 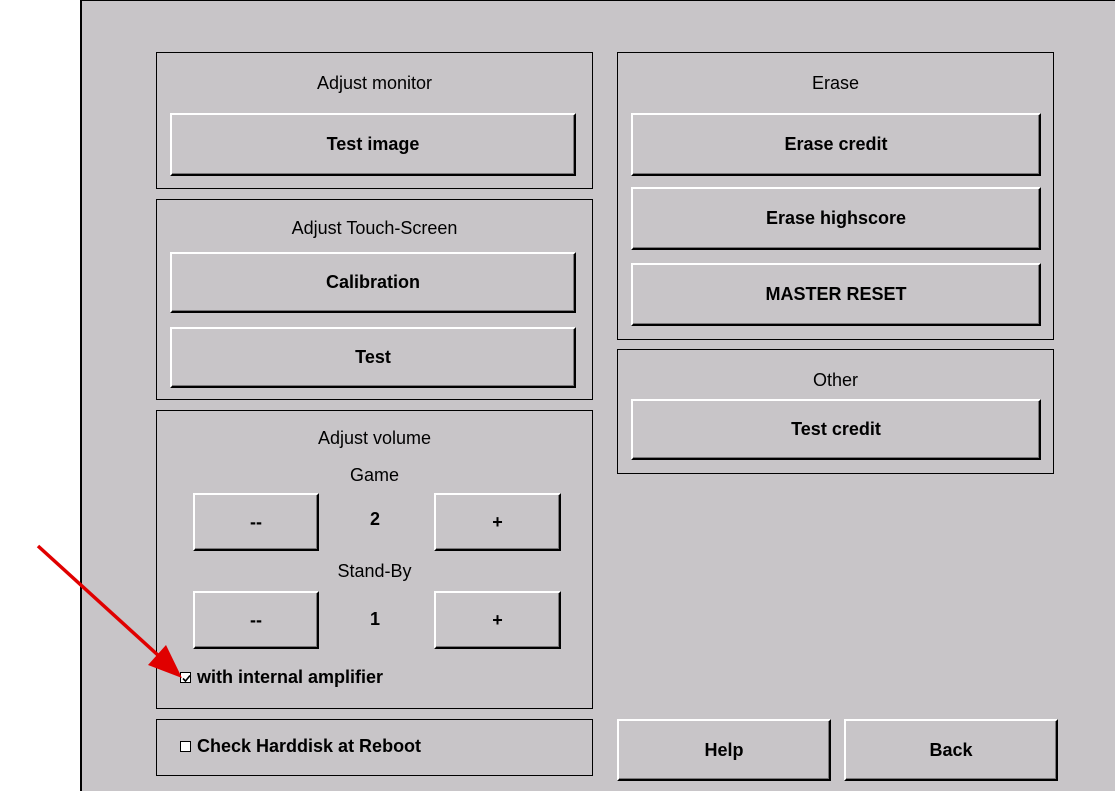 I want to click on red-arrow-icon, so click(x=109, y=611).